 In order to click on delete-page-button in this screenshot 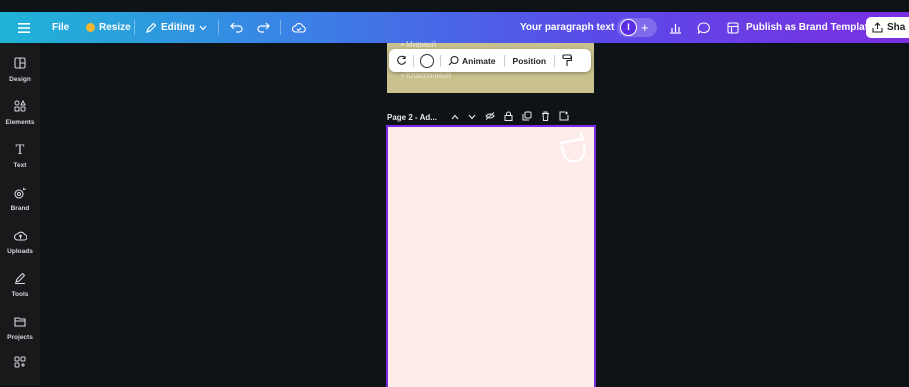, I will do `click(545, 117)`.